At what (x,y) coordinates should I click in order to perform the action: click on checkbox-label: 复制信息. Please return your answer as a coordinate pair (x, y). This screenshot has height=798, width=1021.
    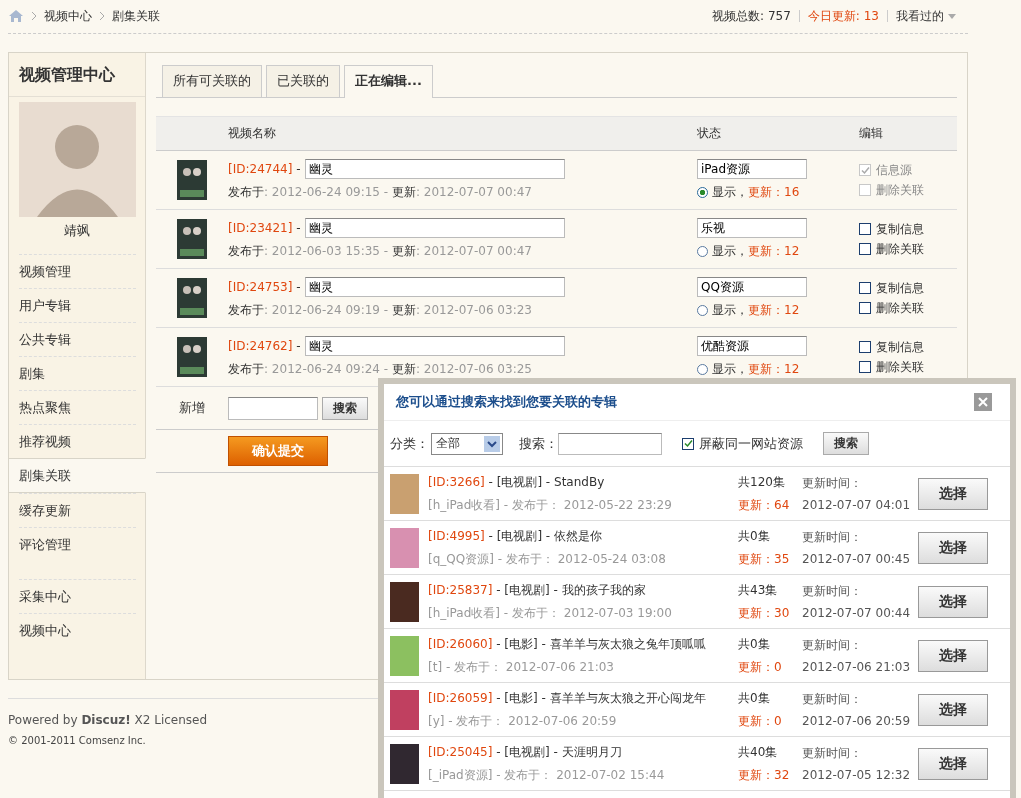
    Looking at the image, I should click on (900, 288).